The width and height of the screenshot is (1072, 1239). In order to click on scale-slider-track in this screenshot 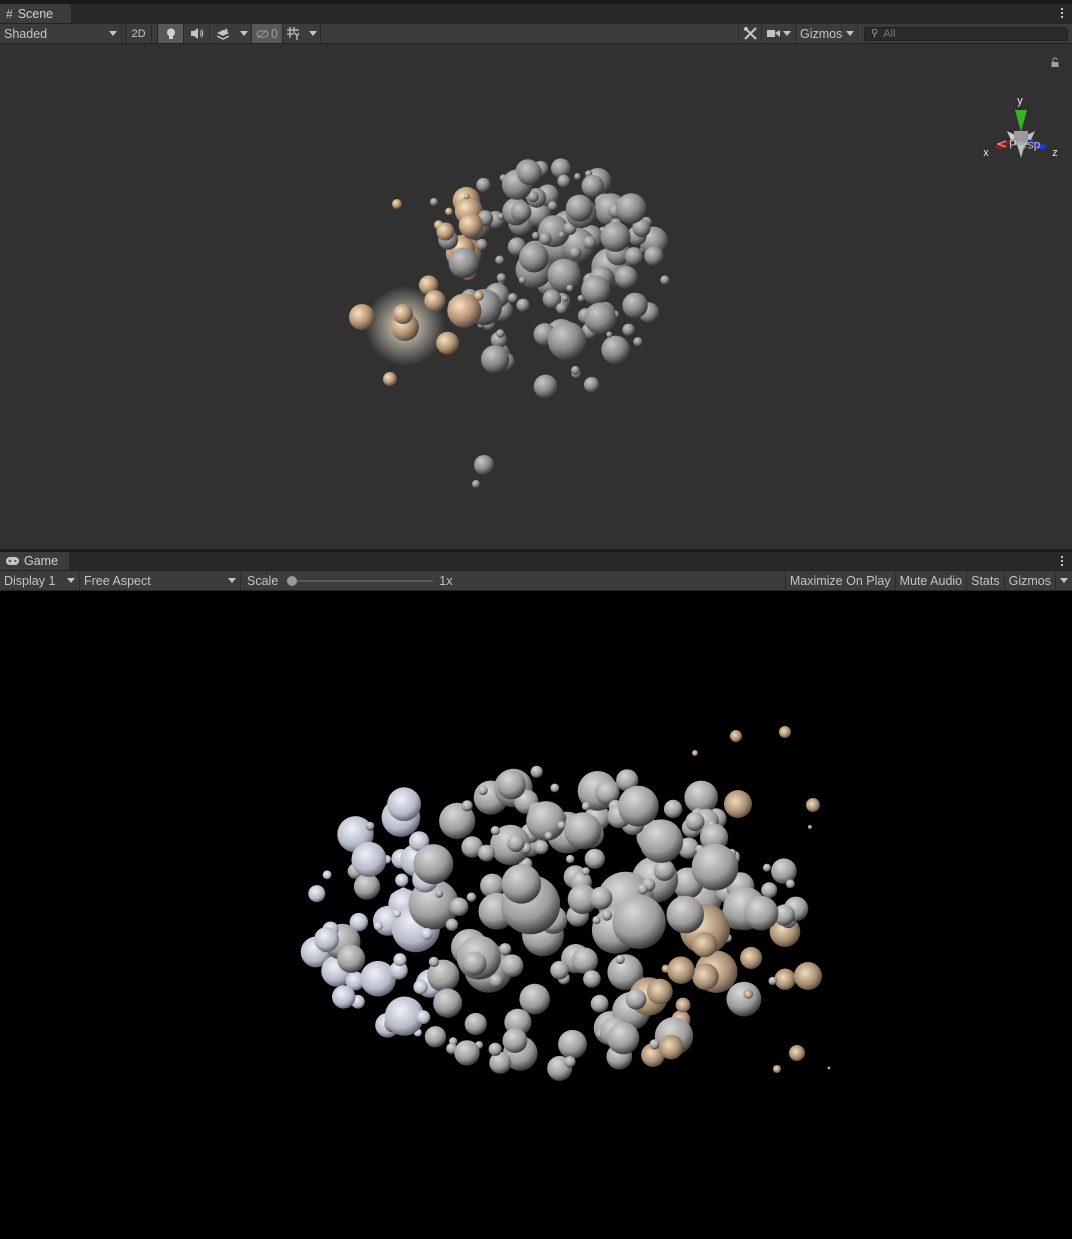, I will do `click(360, 580)`.